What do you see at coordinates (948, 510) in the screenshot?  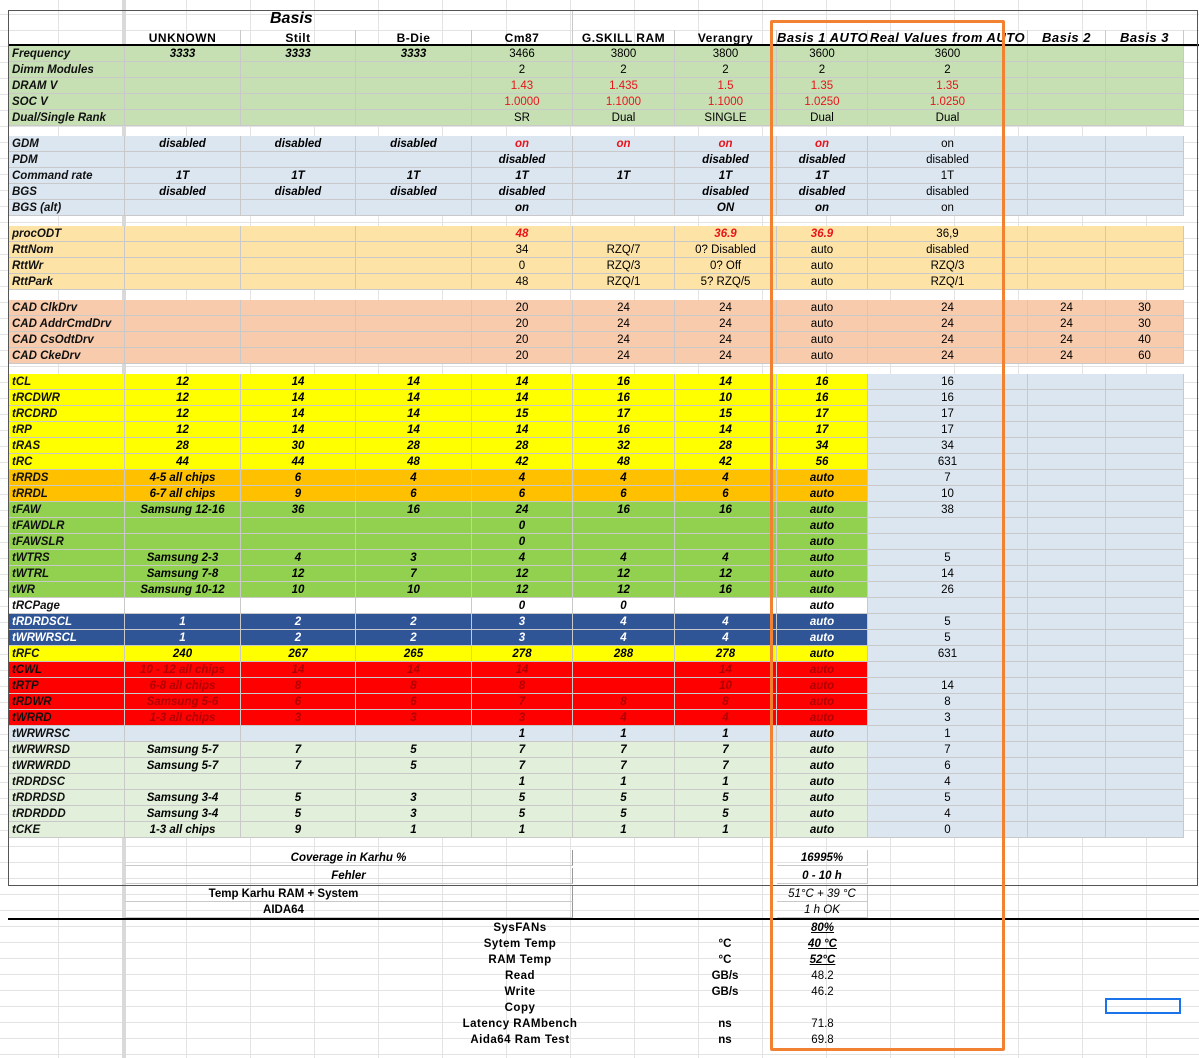 I see `value-cell: 38` at bounding box center [948, 510].